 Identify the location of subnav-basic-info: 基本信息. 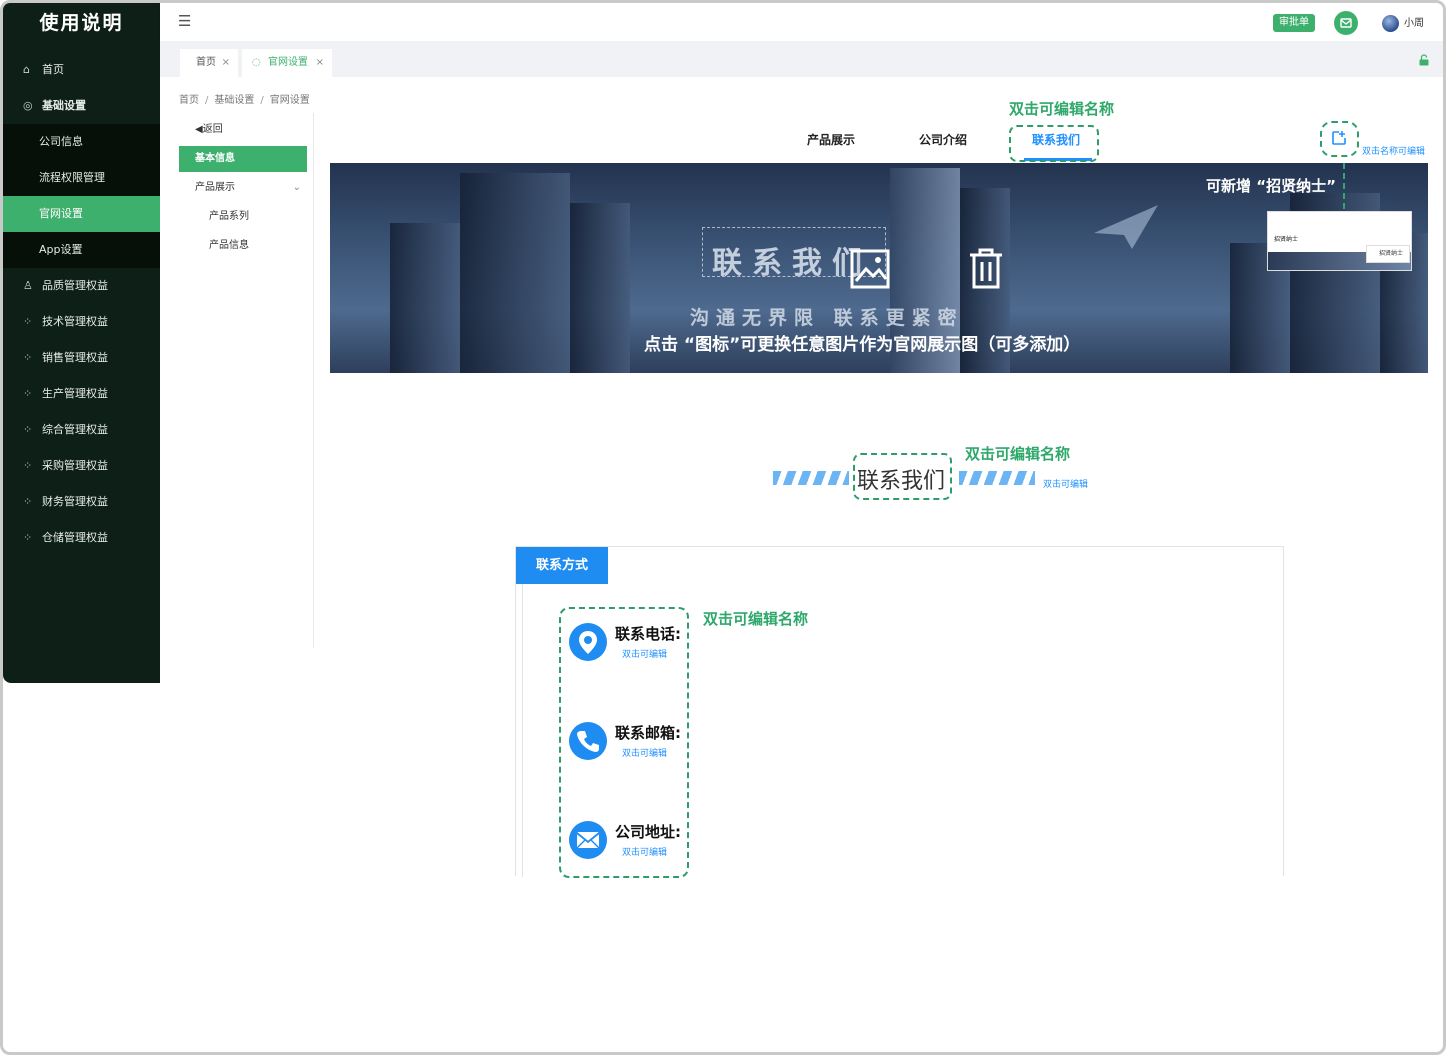
(243, 159).